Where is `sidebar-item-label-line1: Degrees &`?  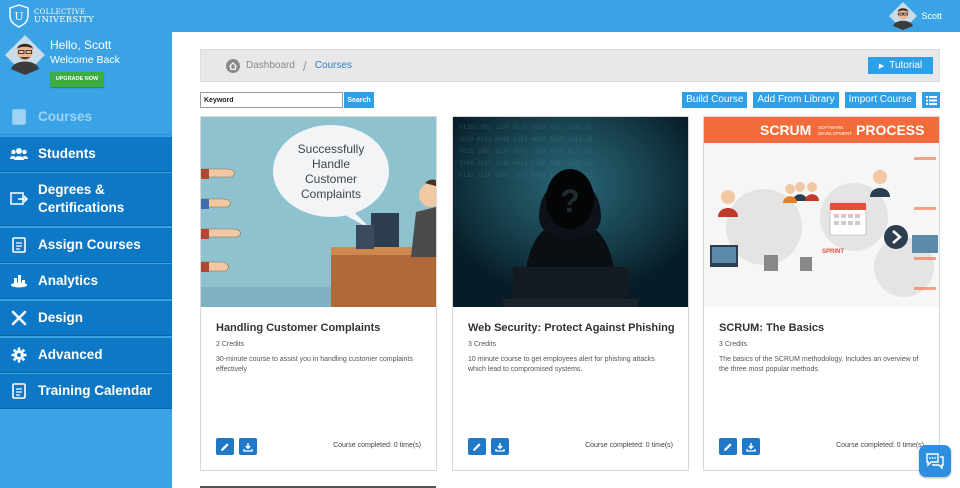 sidebar-item-label-line1: Degrees & is located at coordinates (71, 190).